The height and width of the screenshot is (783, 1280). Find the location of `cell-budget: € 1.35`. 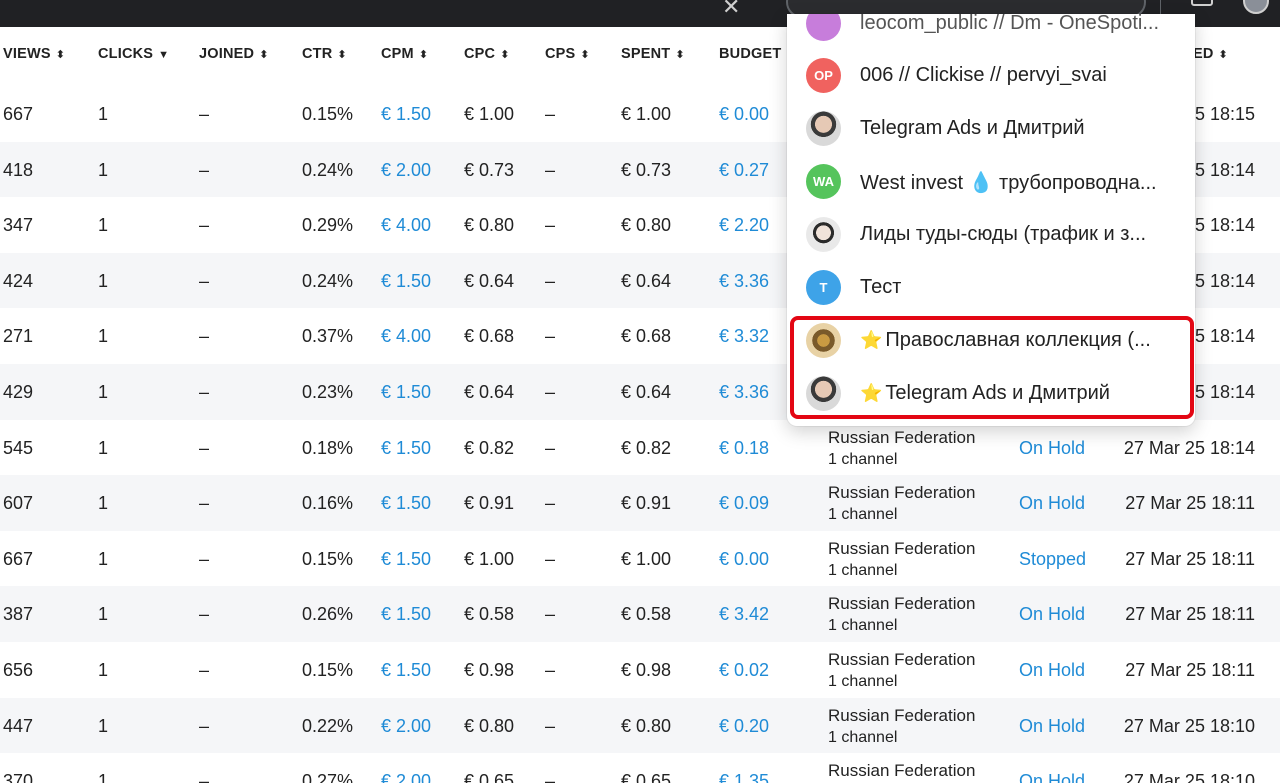

cell-budget: € 1.35 is located at coordinates (744, 777).